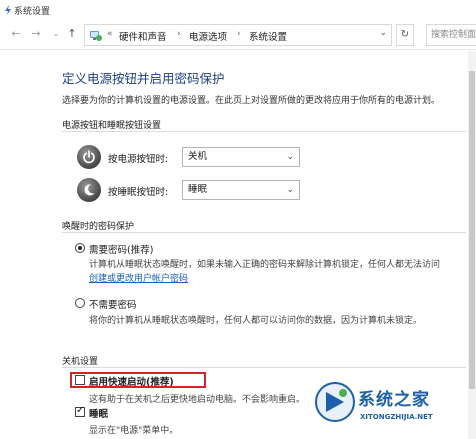  Describe the element at coordinates (80, 248) in the screenshot. I see `require-password-radio` at that location.